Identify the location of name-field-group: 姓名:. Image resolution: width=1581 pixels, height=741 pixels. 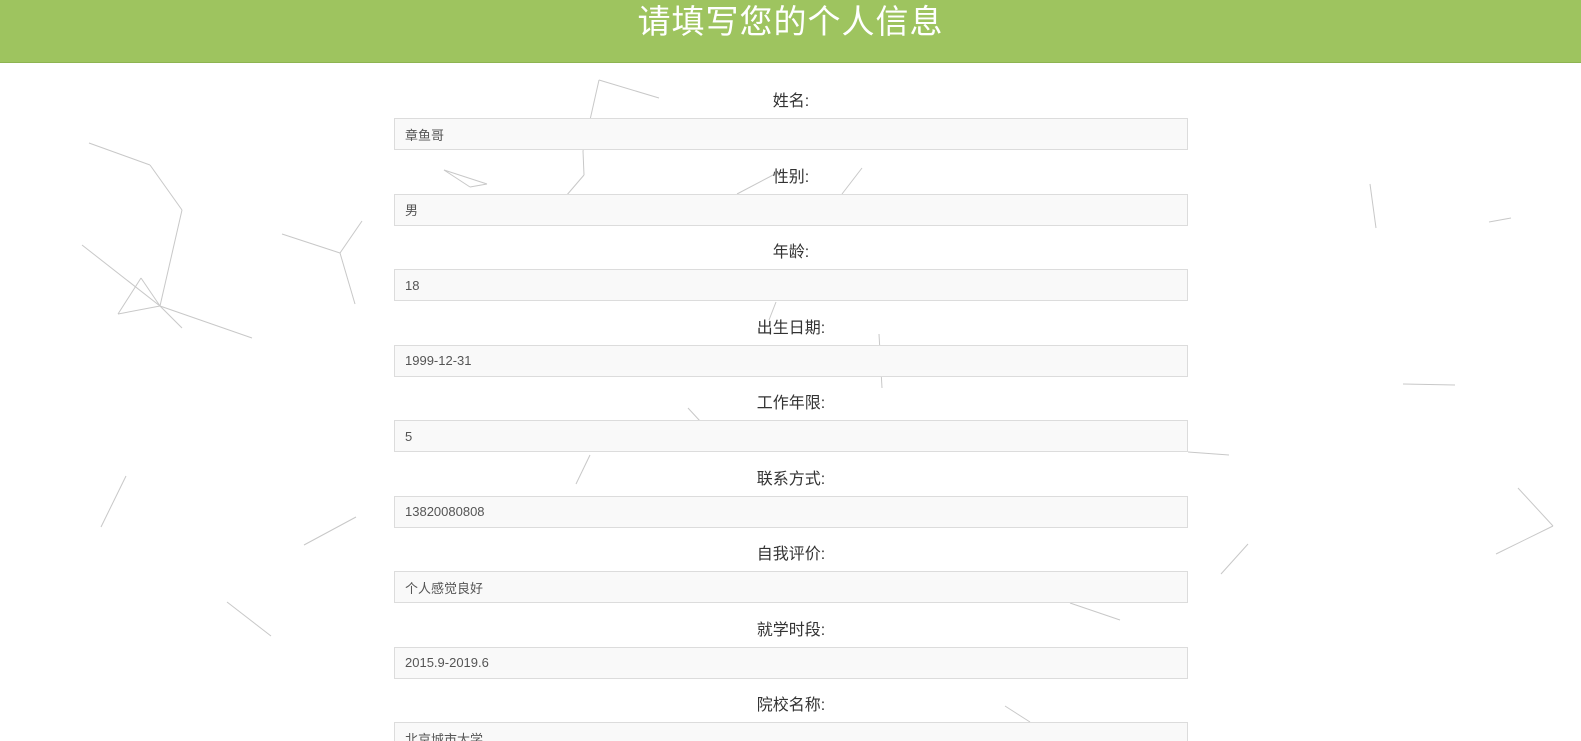
(791, 126).